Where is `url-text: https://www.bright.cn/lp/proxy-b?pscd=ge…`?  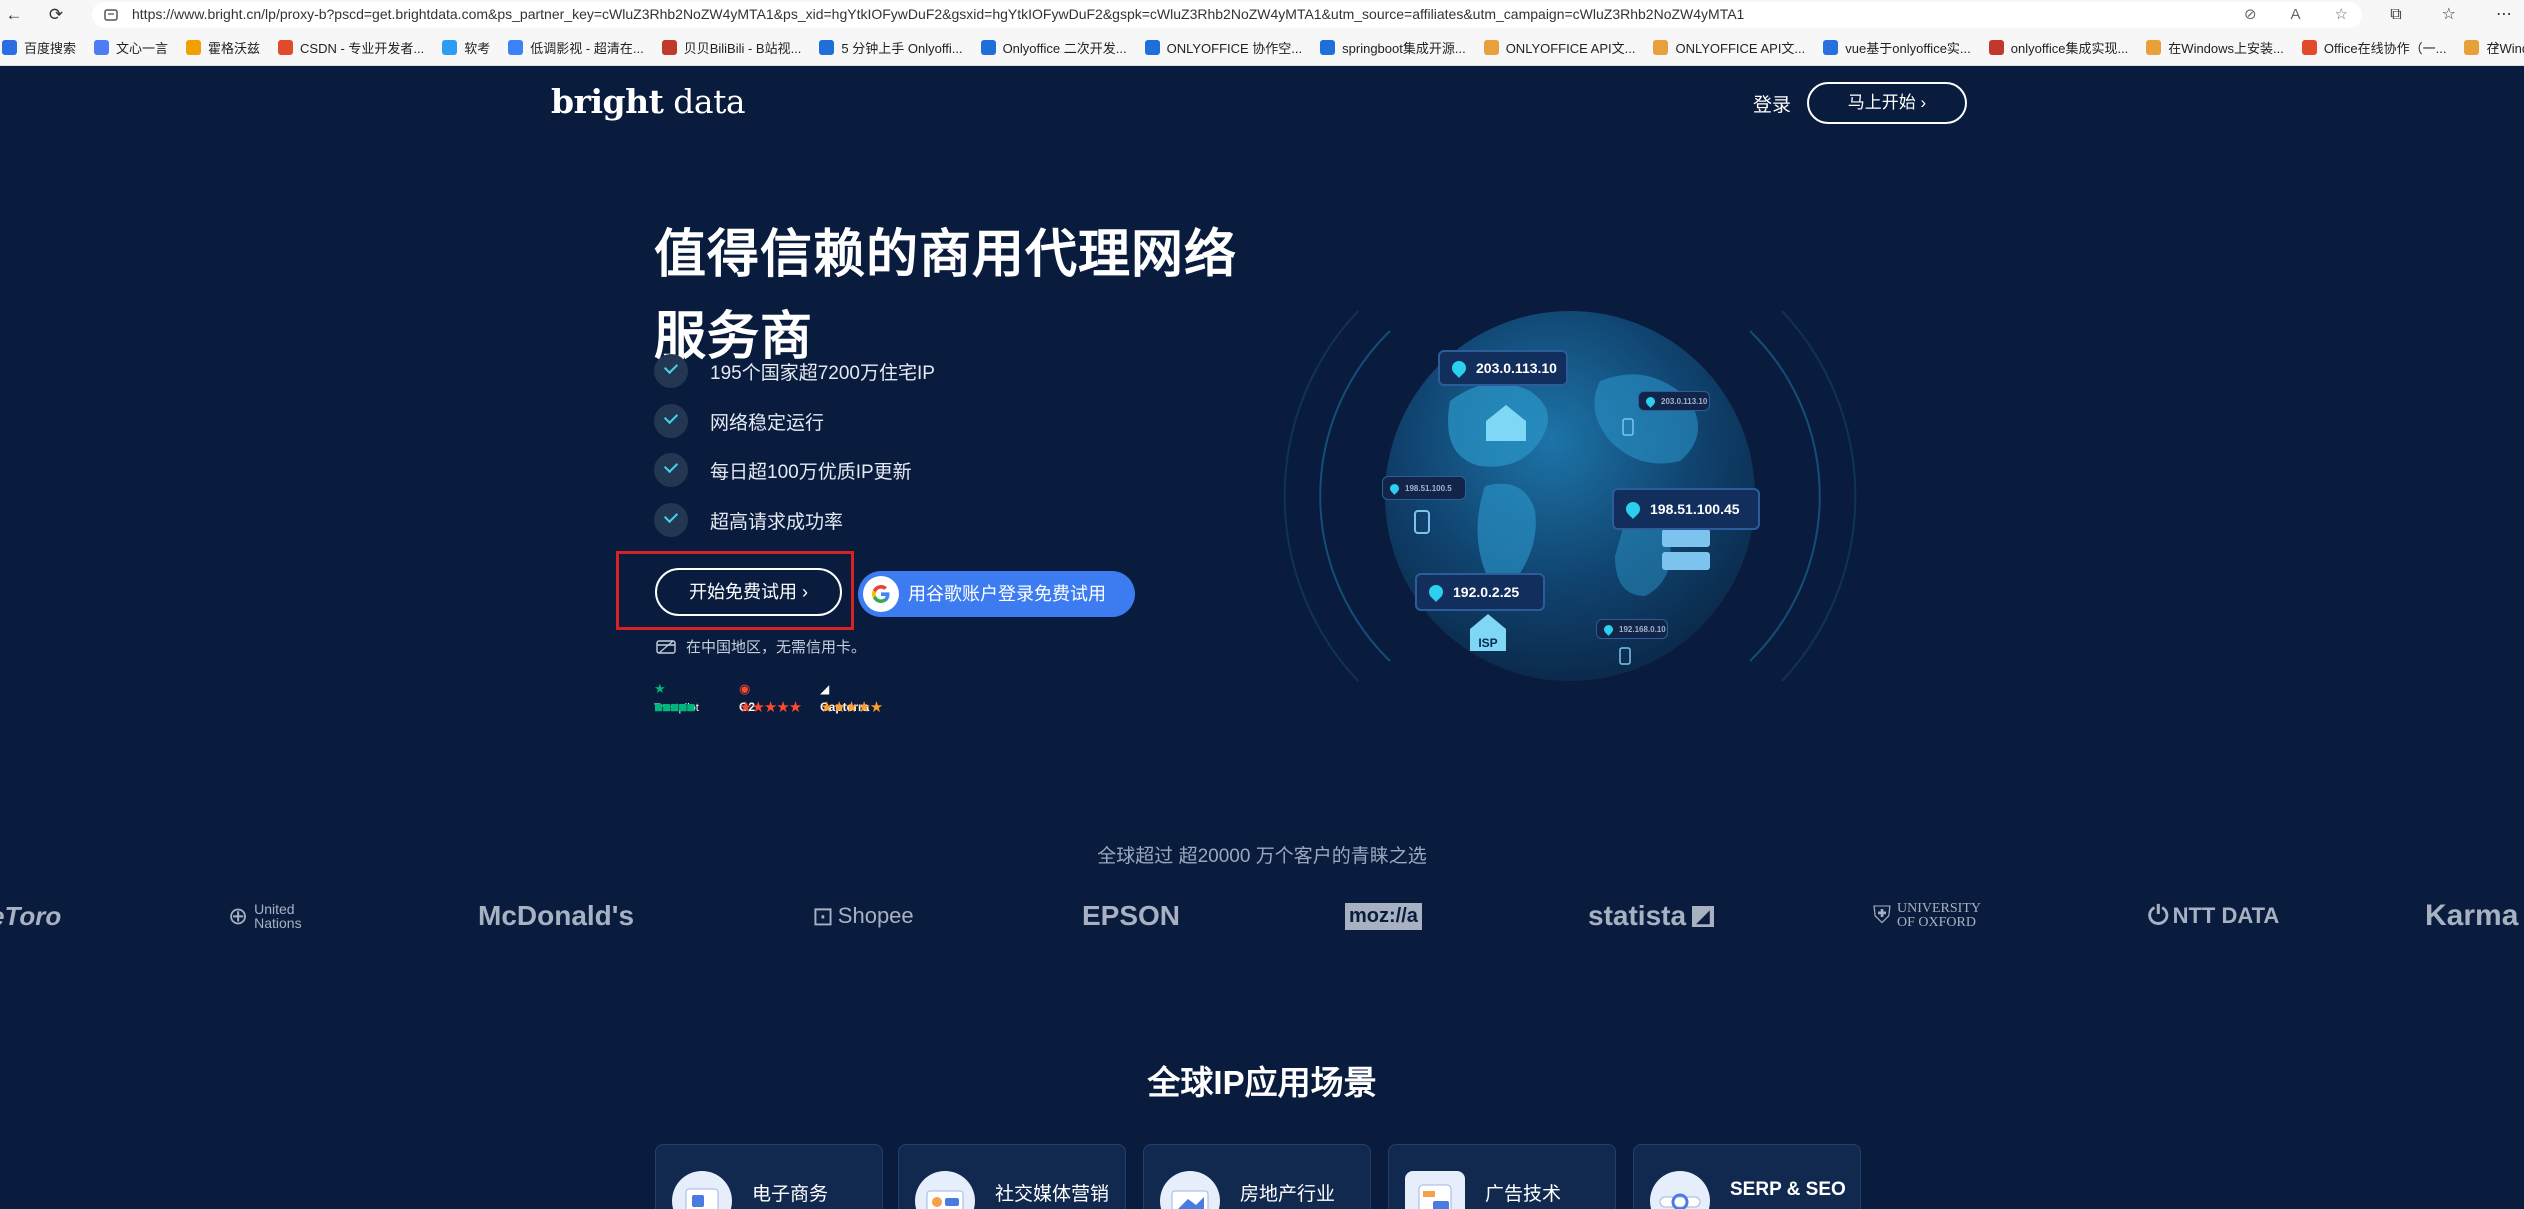 url-text: https://www.bright.cn/lp/proxy-b?pscd=ge… is located at coordinates (938, 14).